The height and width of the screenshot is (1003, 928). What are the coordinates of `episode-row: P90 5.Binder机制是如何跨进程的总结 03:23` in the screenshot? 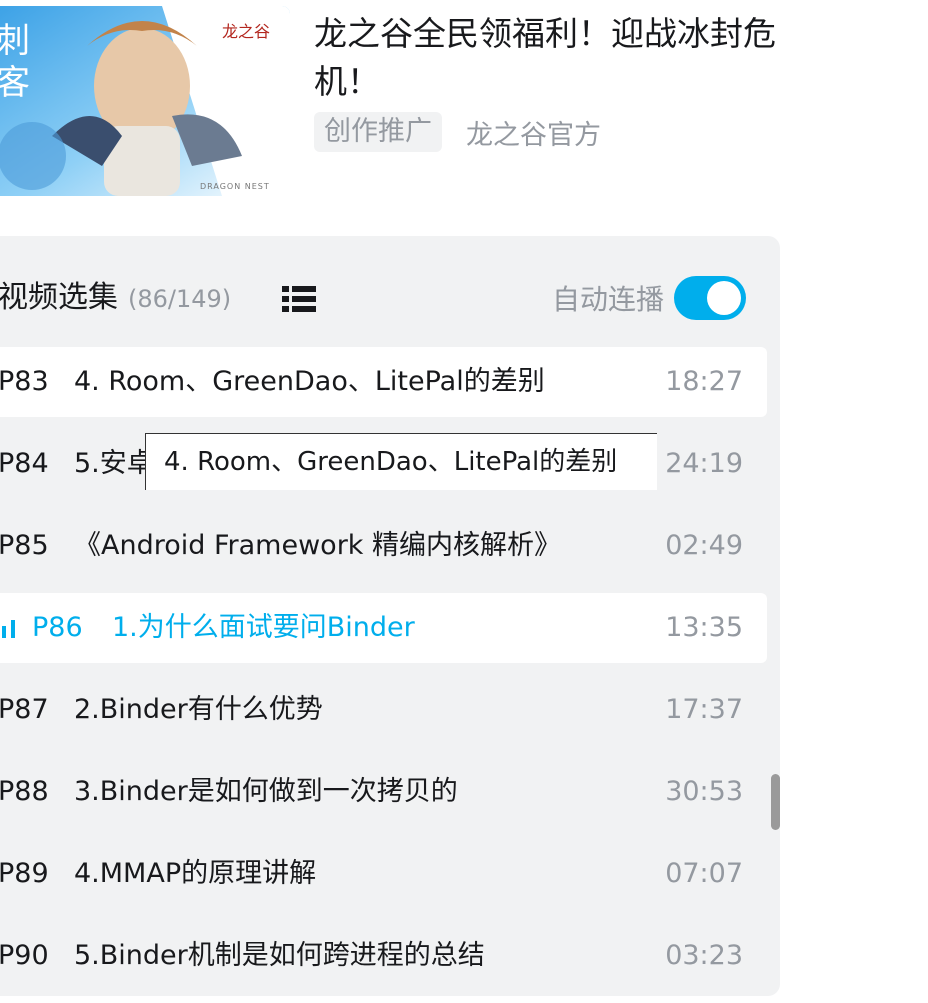 It's located at (383, 956).